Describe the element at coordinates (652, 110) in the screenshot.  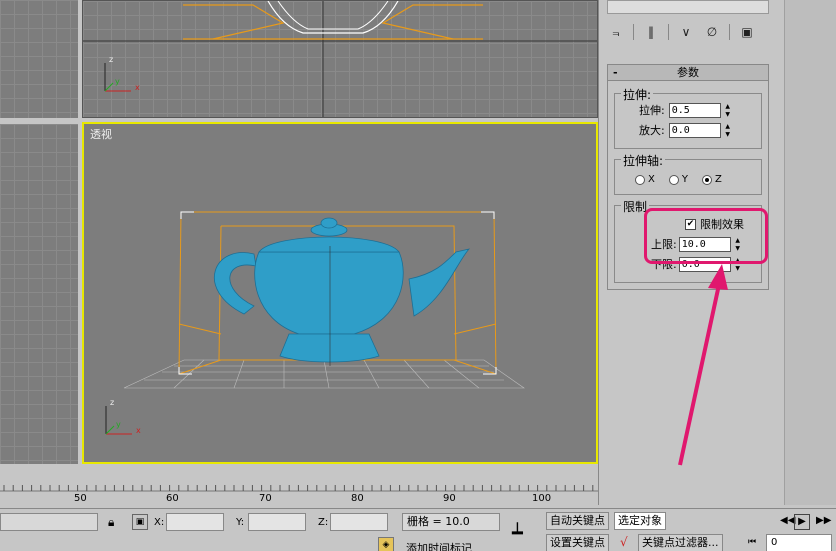
I see `stretch-label: 拉伸:` at that location.